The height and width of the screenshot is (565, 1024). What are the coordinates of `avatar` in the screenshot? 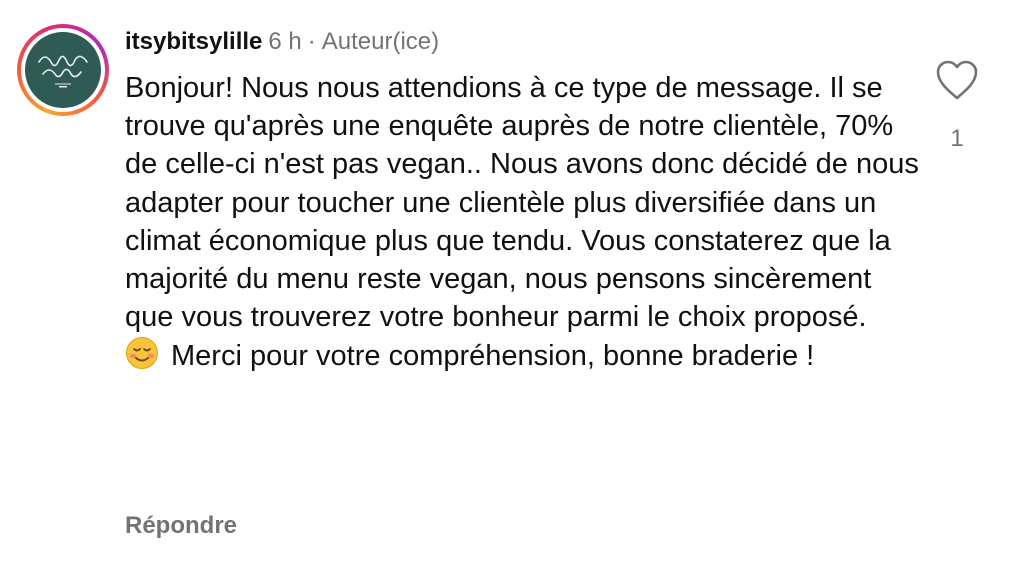 It's located at (63, 70).